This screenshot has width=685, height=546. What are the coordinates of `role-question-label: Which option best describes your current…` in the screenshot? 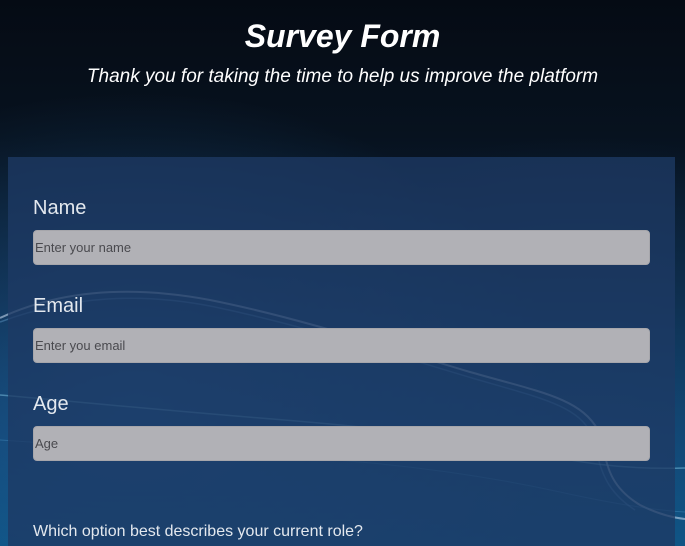 It's located at (198, 531).